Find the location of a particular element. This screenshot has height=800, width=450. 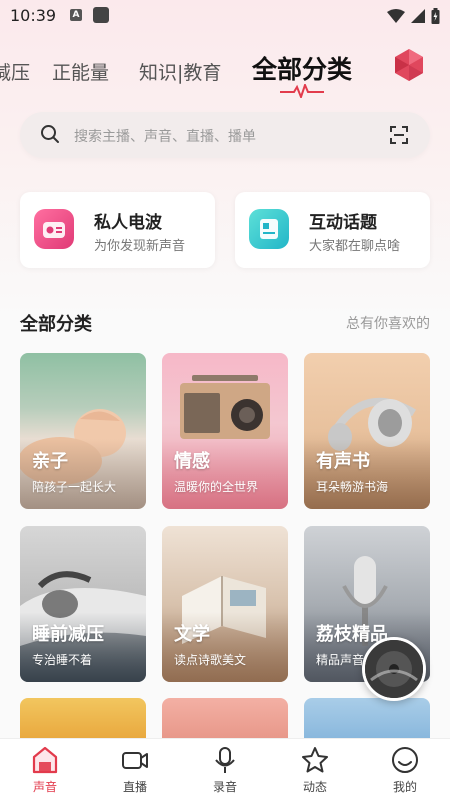

topic-icon is located at coordinates (269, 229).